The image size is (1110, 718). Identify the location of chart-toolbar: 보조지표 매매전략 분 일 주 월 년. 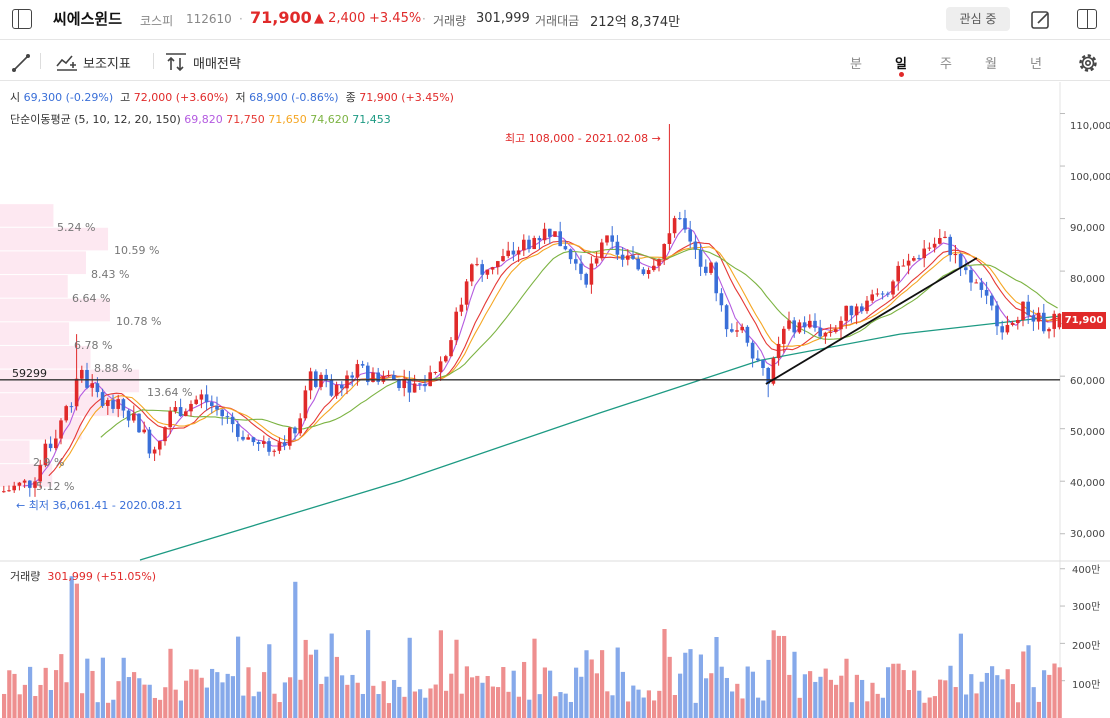
(555, 61).